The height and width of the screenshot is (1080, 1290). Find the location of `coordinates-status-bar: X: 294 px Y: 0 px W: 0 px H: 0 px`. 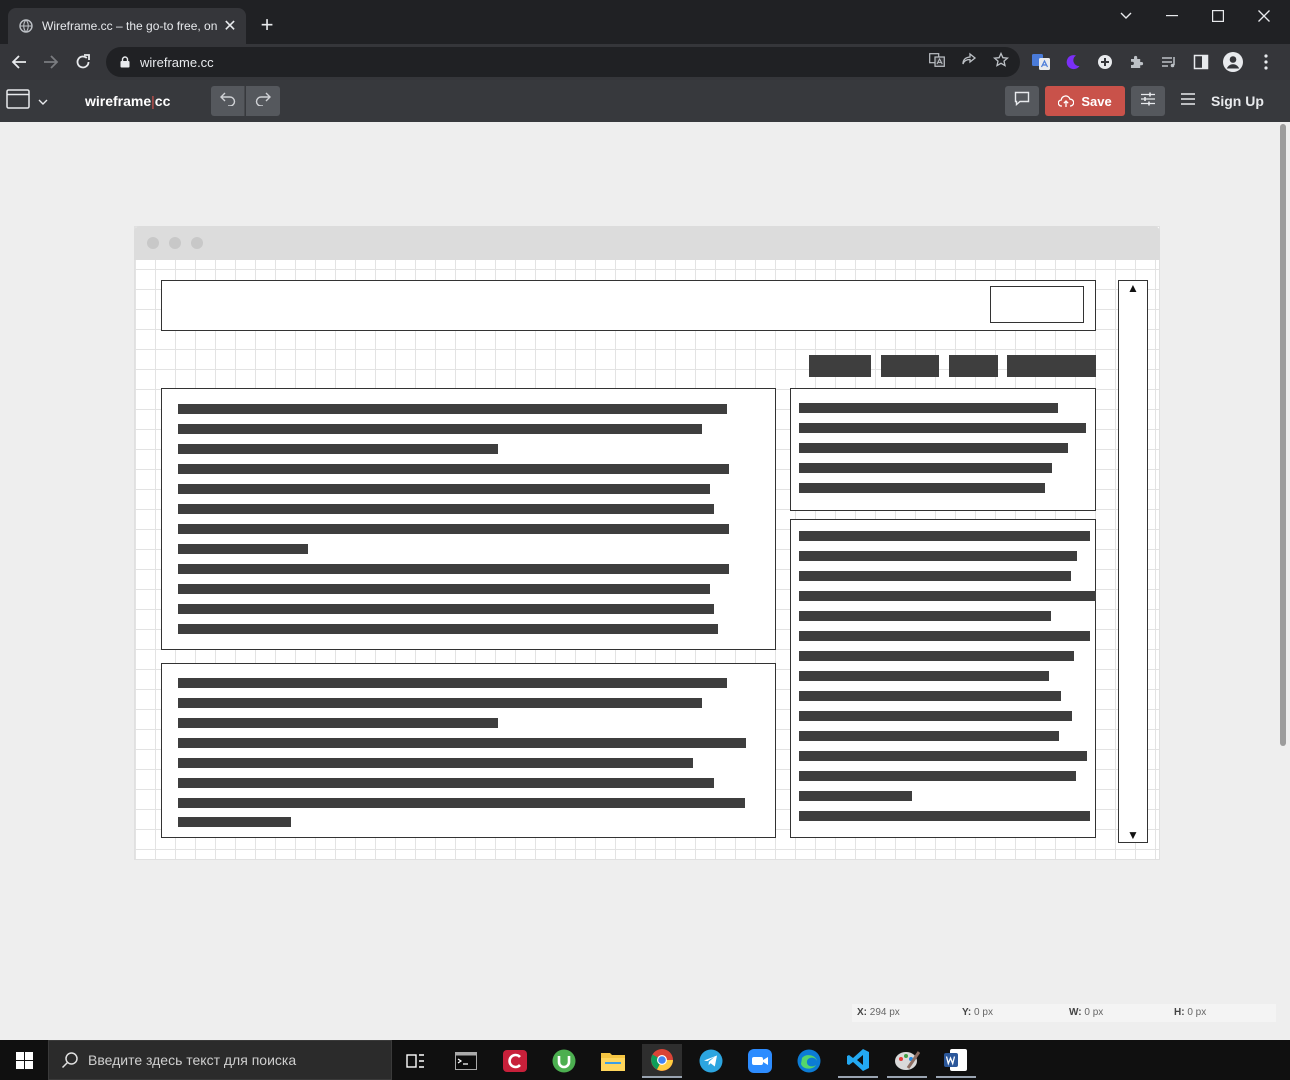

coordinates-status-bar: X: 294 px Y: 0 px W: 0 px H: 0 px is located at coordinates (1064, 1013).